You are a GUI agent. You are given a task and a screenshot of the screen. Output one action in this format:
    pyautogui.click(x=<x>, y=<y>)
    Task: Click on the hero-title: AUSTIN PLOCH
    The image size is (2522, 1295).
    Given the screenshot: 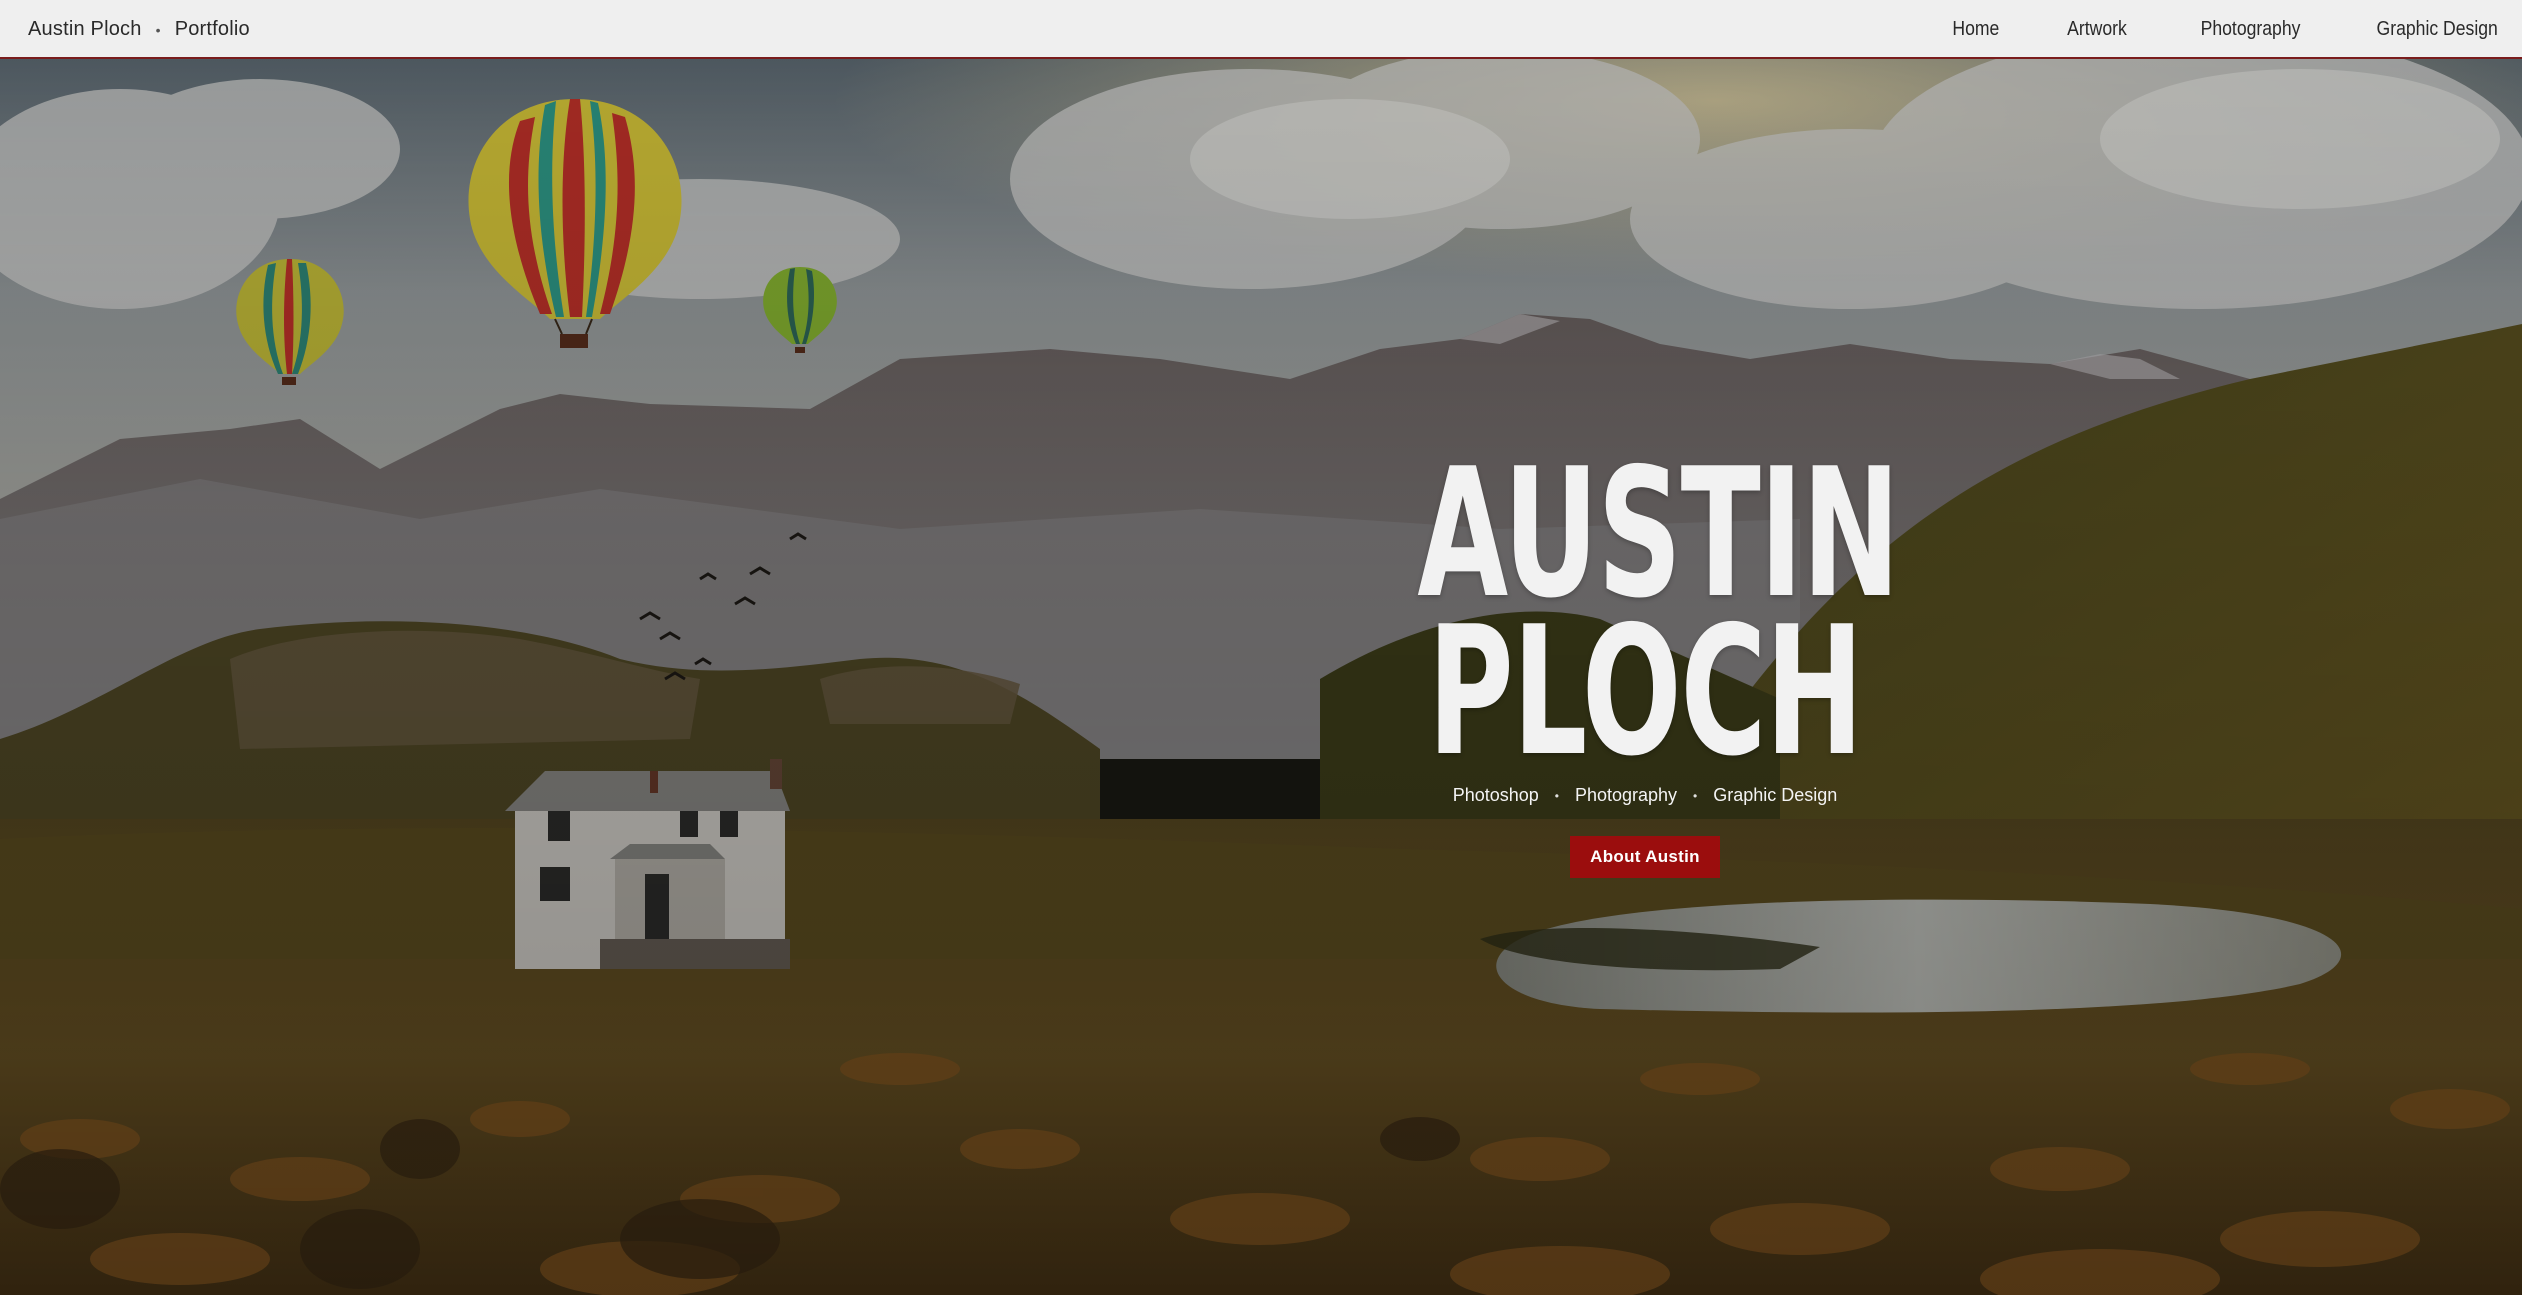 What is the action you would take?
    pyautogui.click(x=1658, y=613)
    